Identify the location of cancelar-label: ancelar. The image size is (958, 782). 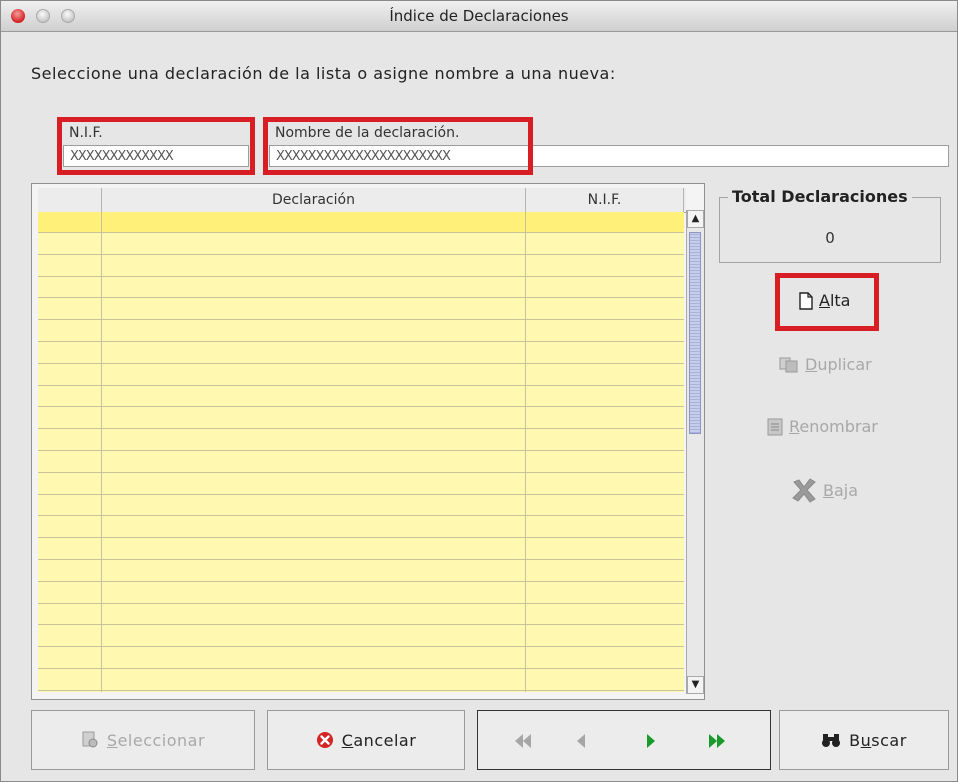
(385, 740).